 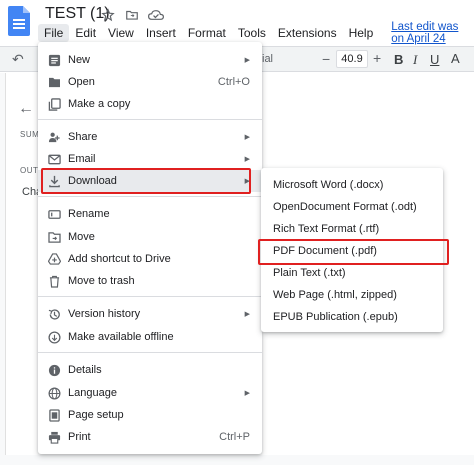 I want to click on shortcut-label: Ctrl+O, so click(x=233, y=82).